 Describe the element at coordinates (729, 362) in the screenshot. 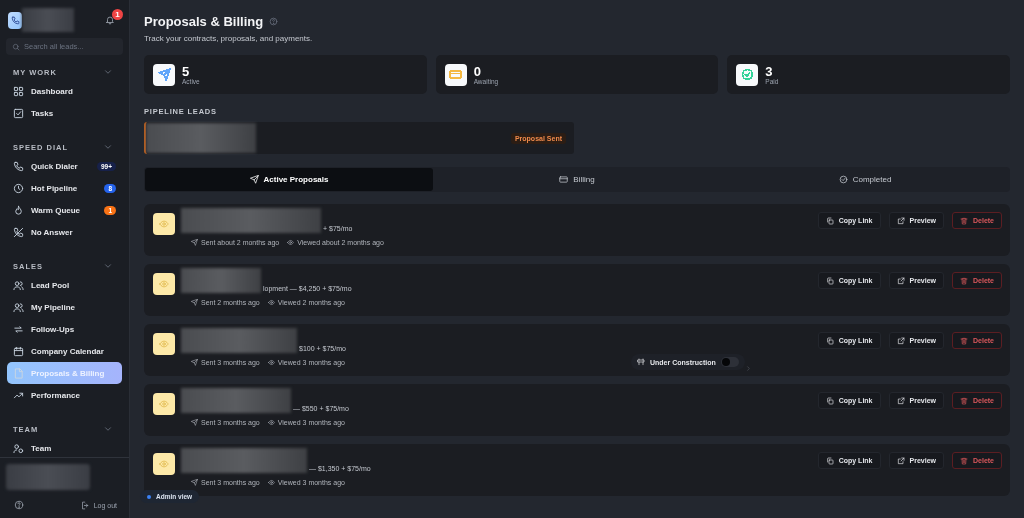

I see `toggle-switch` at that location.